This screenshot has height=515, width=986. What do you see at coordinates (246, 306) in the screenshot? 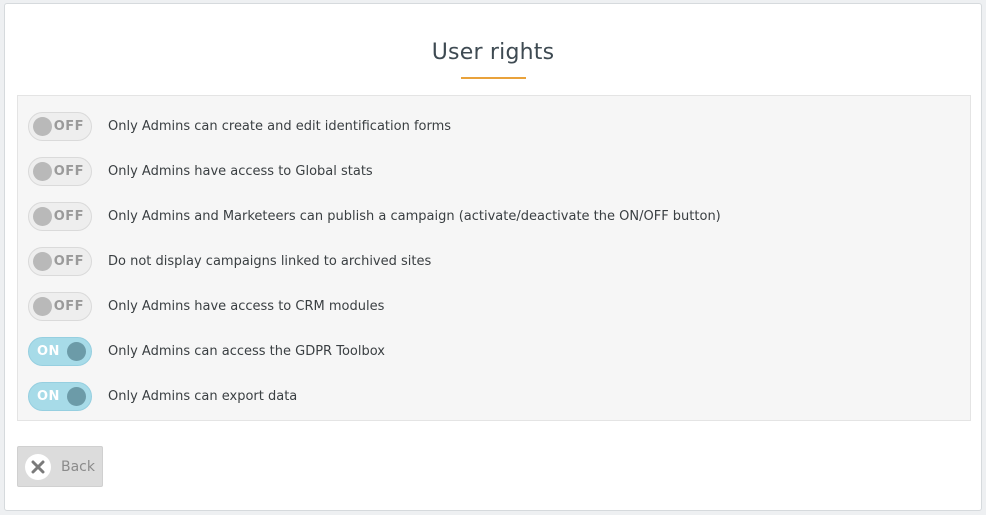
I see `right-label: Only Admins have access to CRM modules` at bounding box center [246, 306].